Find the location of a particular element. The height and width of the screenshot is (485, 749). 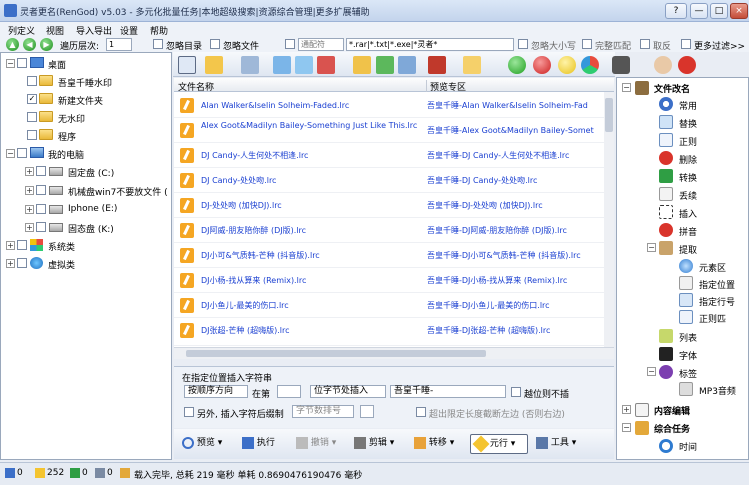

task-sequence: 丢续 is located at coordinates (688, 195).